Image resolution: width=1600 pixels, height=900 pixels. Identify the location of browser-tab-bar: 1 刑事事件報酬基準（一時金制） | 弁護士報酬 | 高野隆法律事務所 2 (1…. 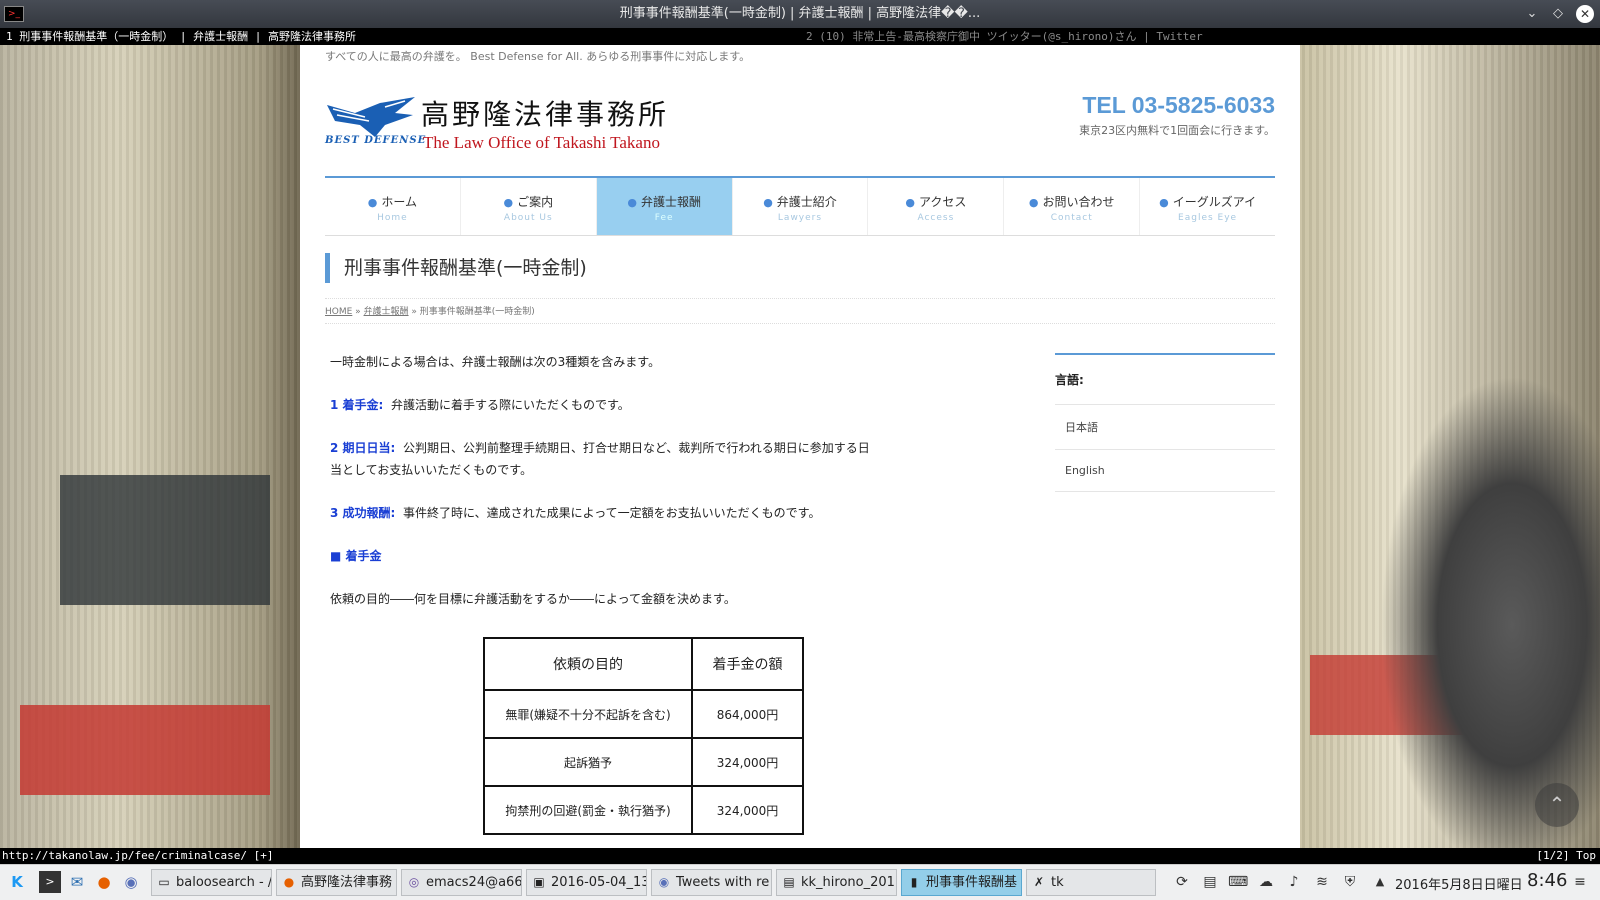
(800, 36).